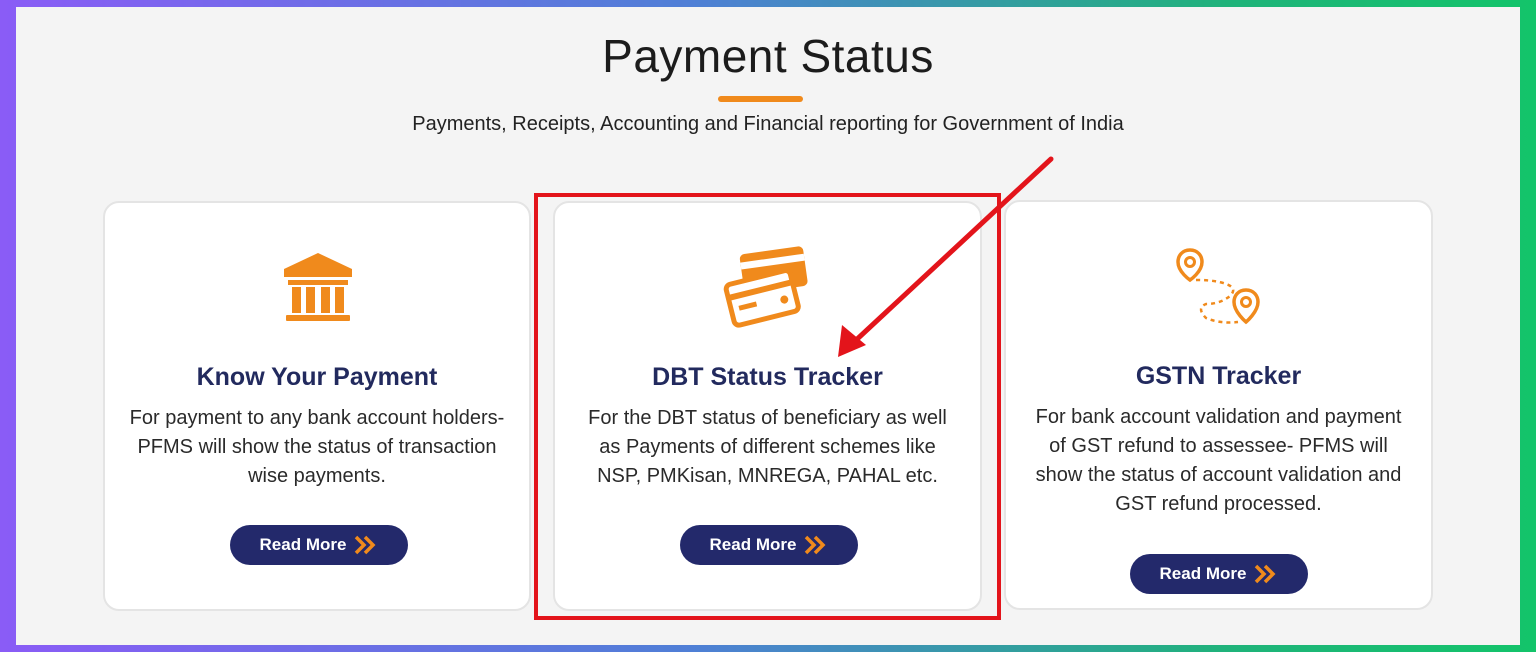 Image resolution: width=1536 pixels, height=652 pixels. Describe the element at coordinates (768, 56) in the screenshot. I see `page-title: Payment Status` at that location.